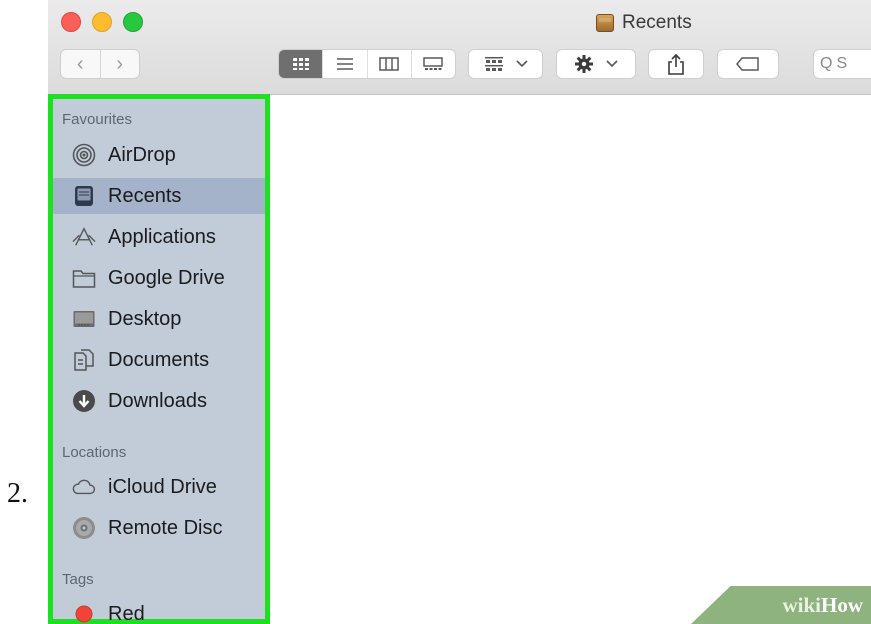 This screenshot has width=871, height=624. What do you see at coordinates (78, 579) in the screenshot?
I see `sidebar-heading-tags: Tags` at bounding box center [78, 579].